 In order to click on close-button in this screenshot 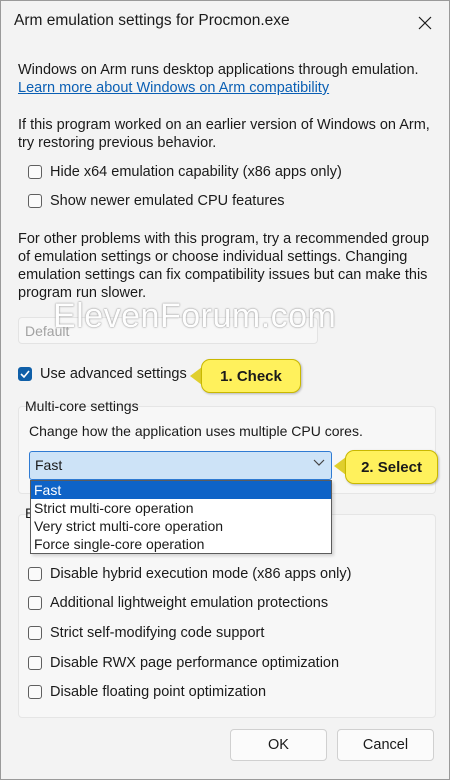, I will do `click(425, 23)`.